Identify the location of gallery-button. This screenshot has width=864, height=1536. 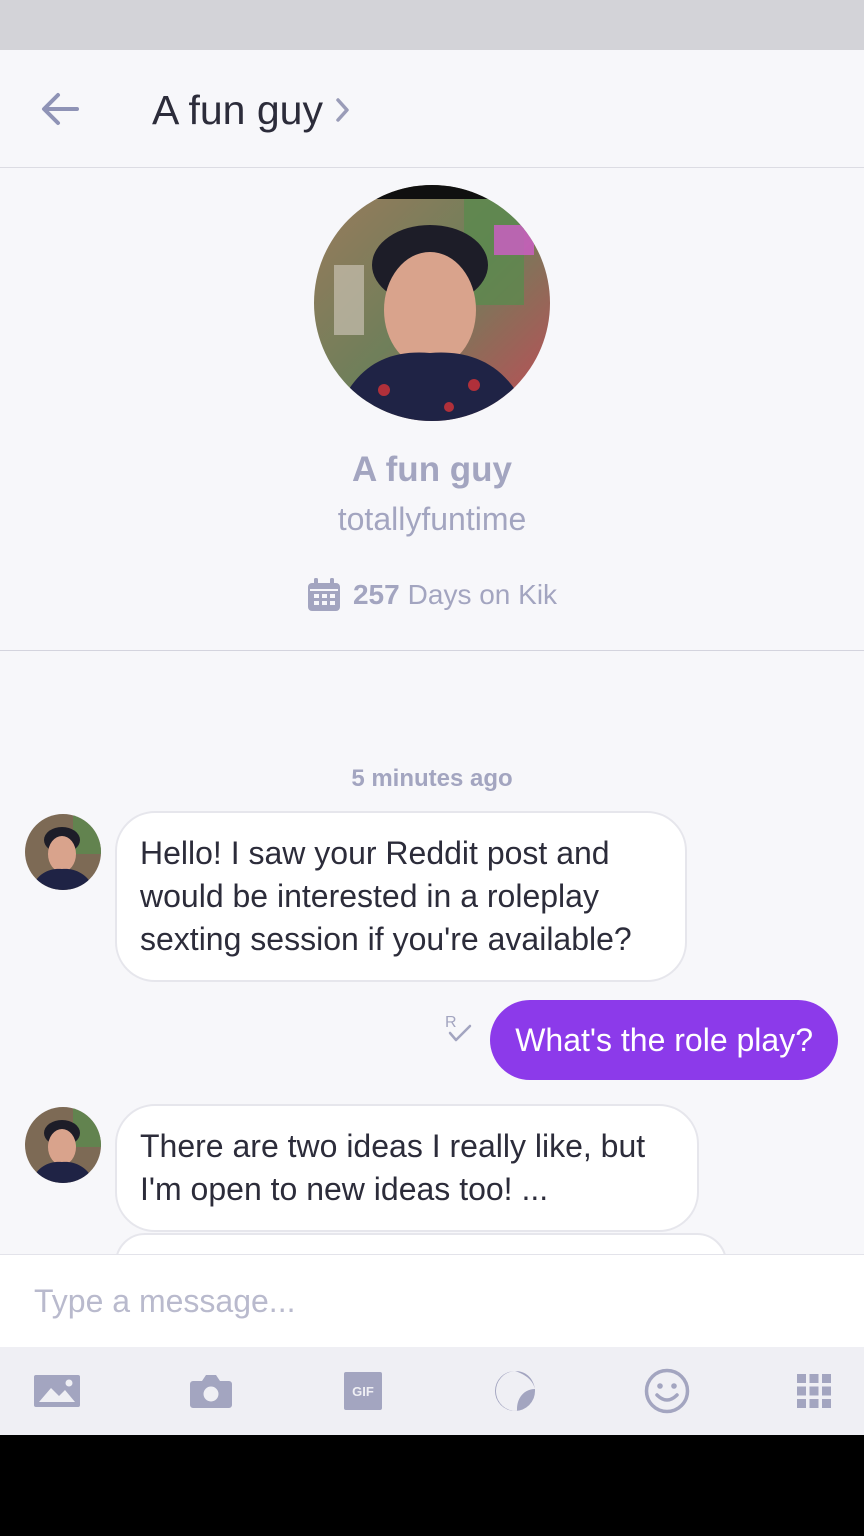
(57, 1391).